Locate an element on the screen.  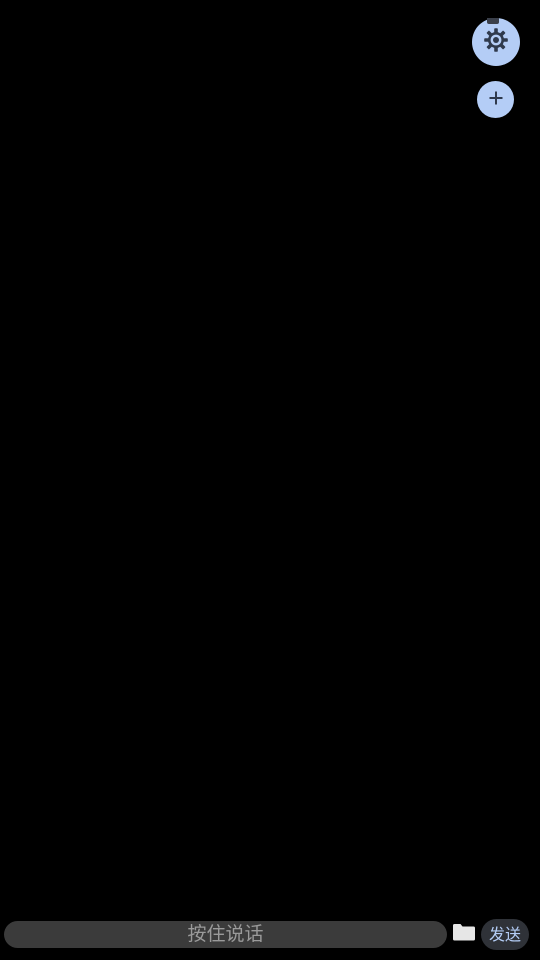
add-button is located at coordinates (495, 99).